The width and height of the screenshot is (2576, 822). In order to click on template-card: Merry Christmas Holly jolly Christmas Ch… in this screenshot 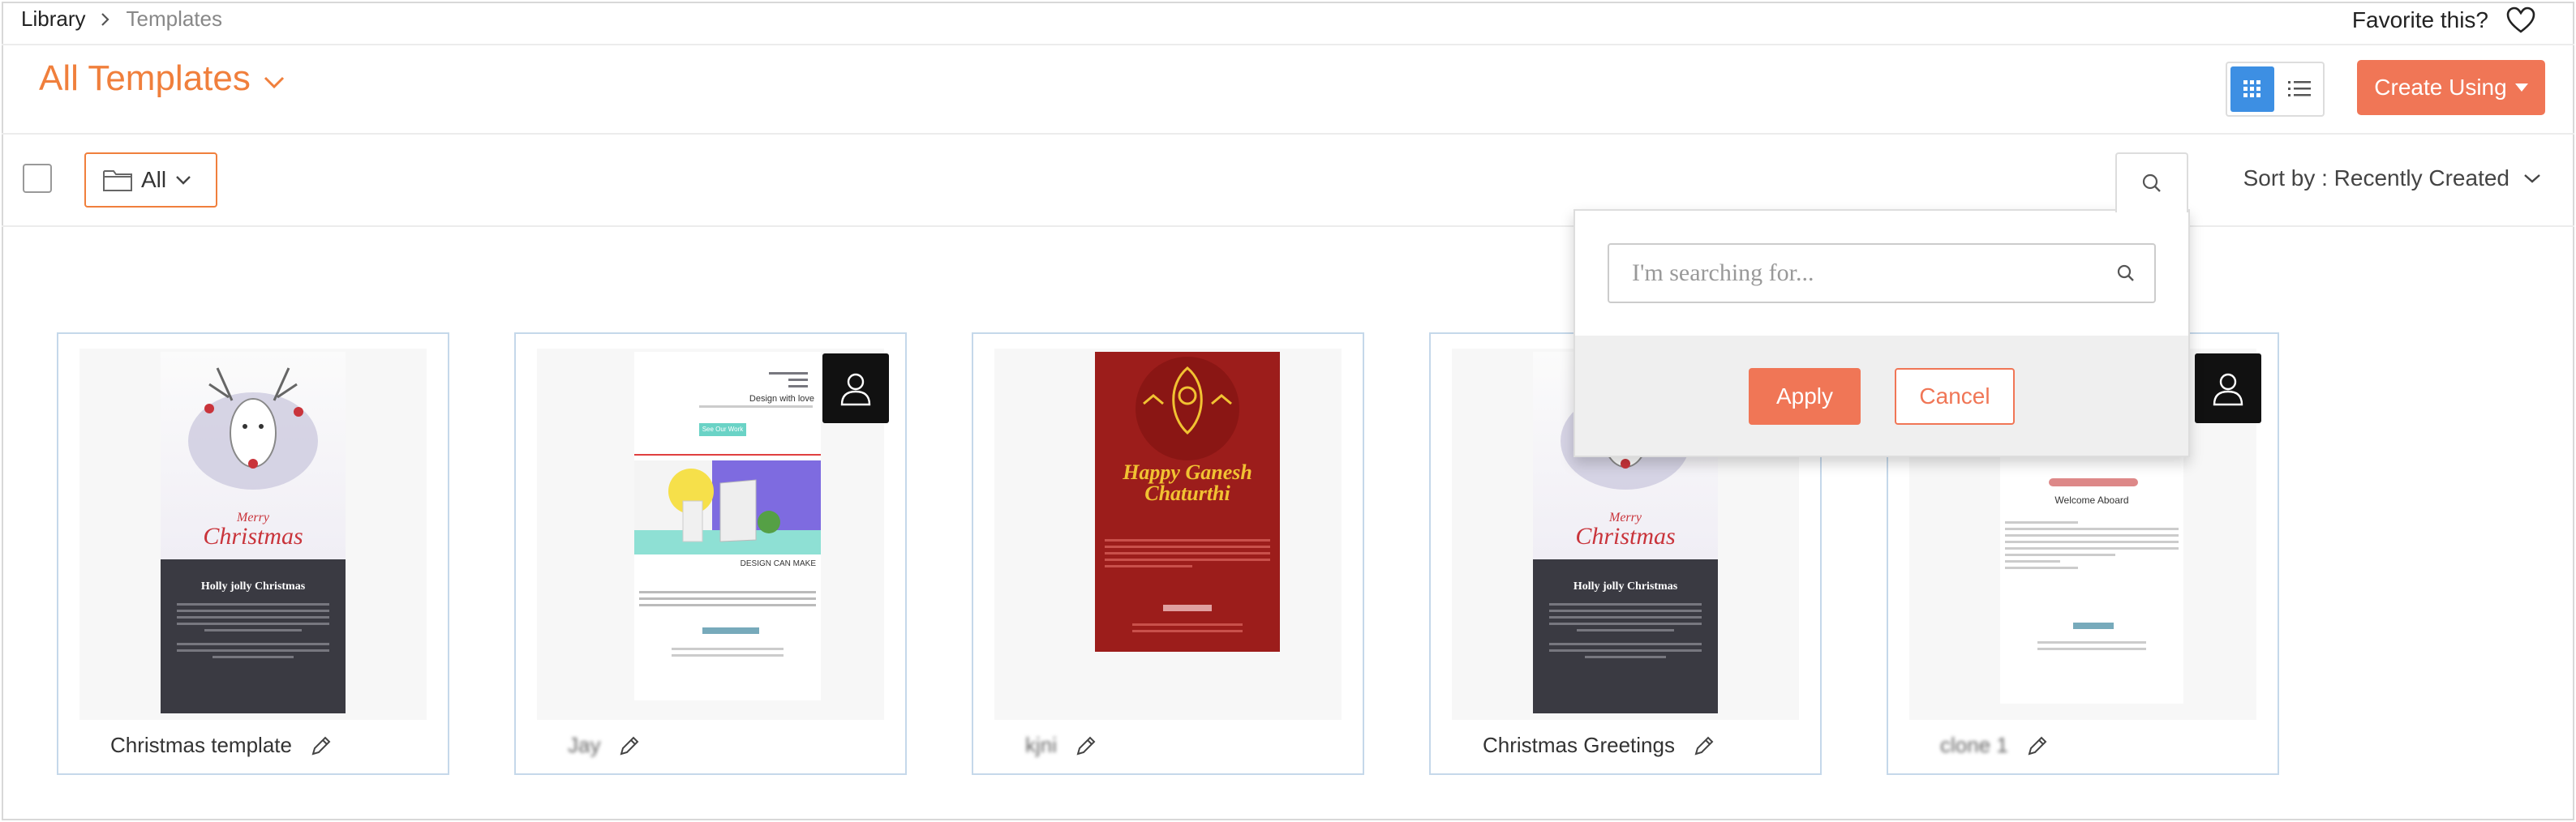, I will do `click(253, 553)`.